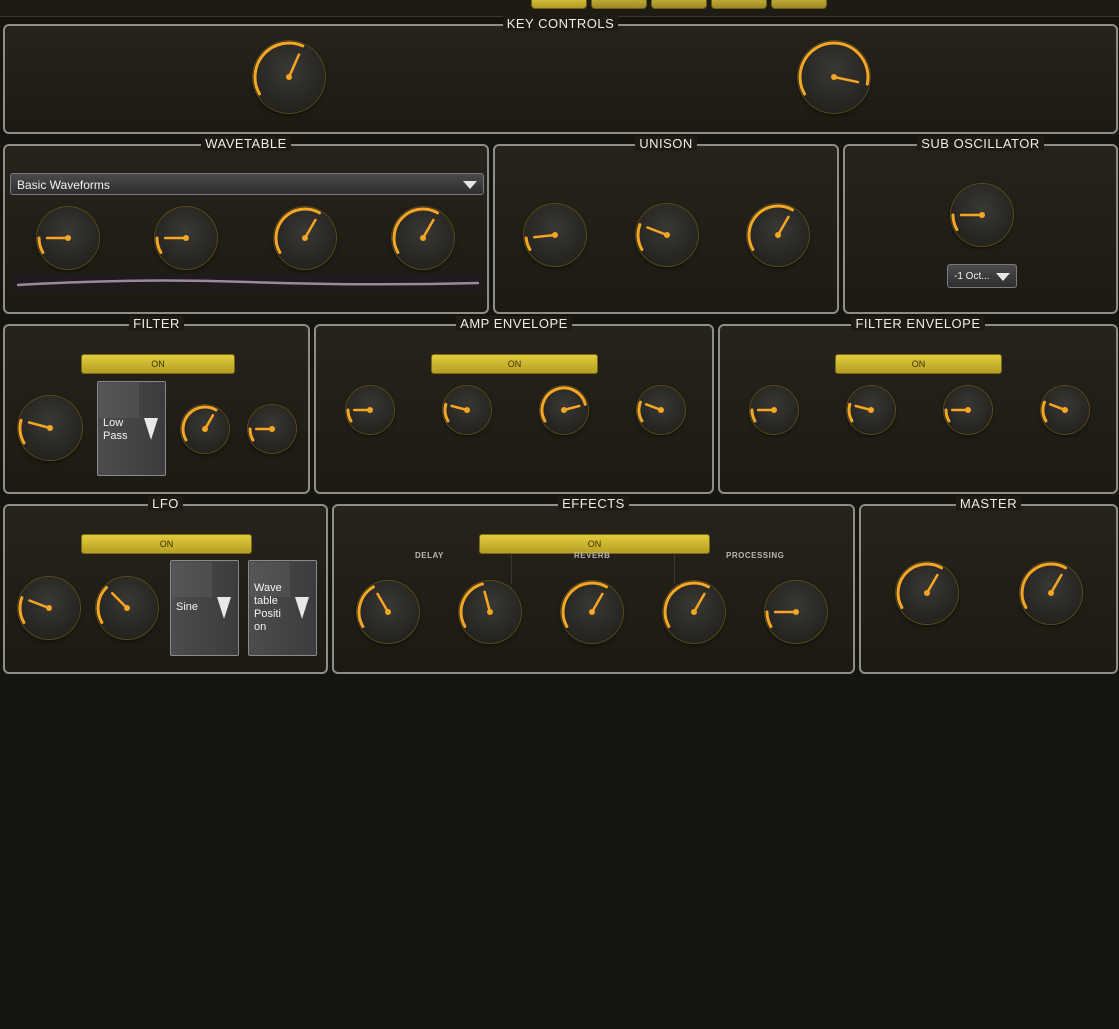  What do you see at coordinates (166, 544) in the screenshot?
I see `lfo-on-button: ON` at bounding box center [166, 544].